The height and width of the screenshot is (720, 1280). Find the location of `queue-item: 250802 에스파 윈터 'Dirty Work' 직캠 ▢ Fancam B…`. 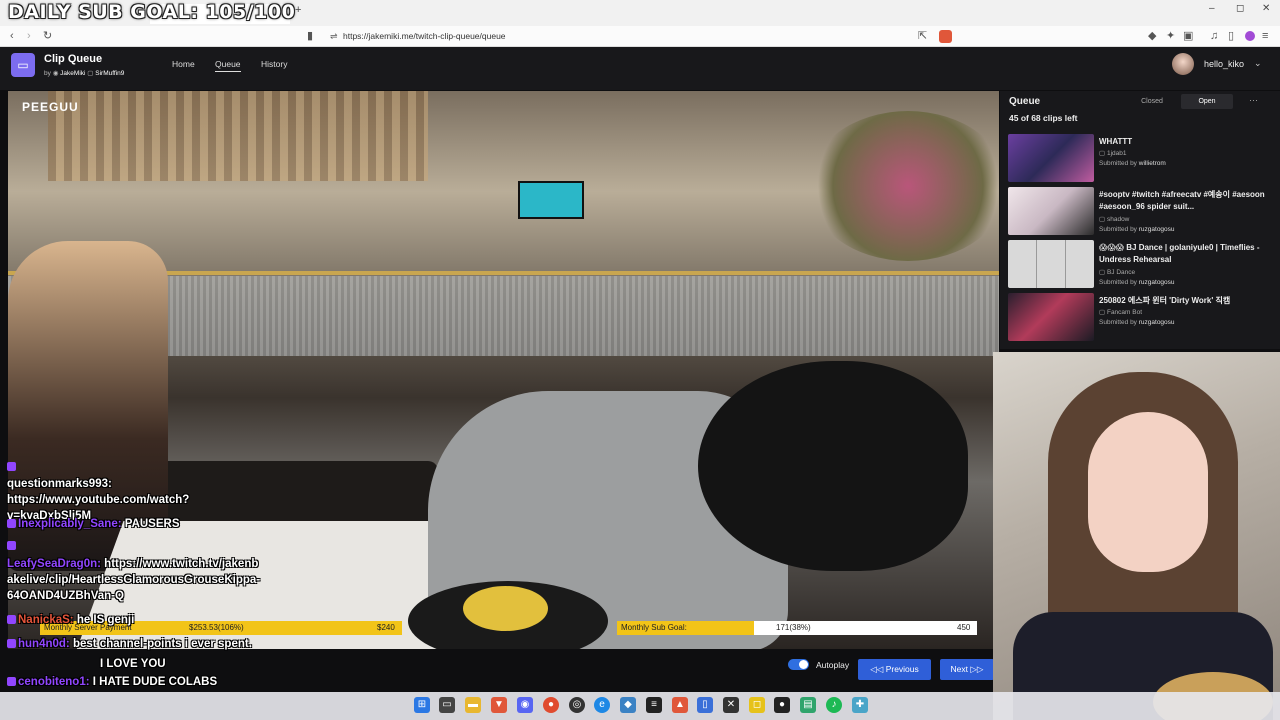

queue-item: 250802 에스파 윈터 'Dirty Work' 직캠 ▢ Fancam B… is located at coordinates (1139, 318).